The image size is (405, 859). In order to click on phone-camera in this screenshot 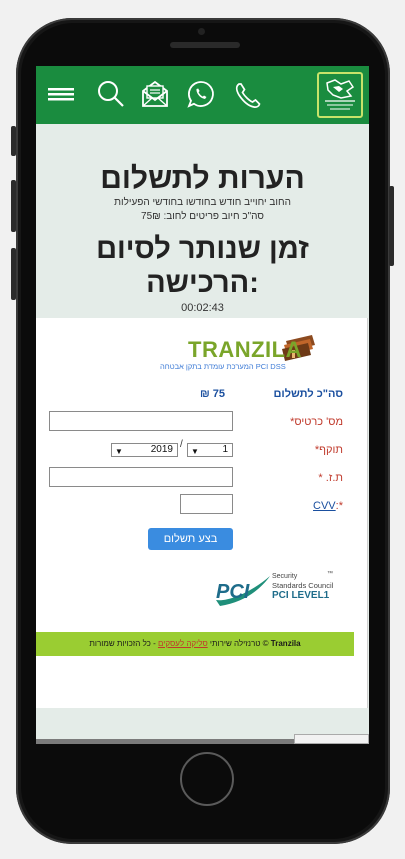, I will do `click(201, 31)`.